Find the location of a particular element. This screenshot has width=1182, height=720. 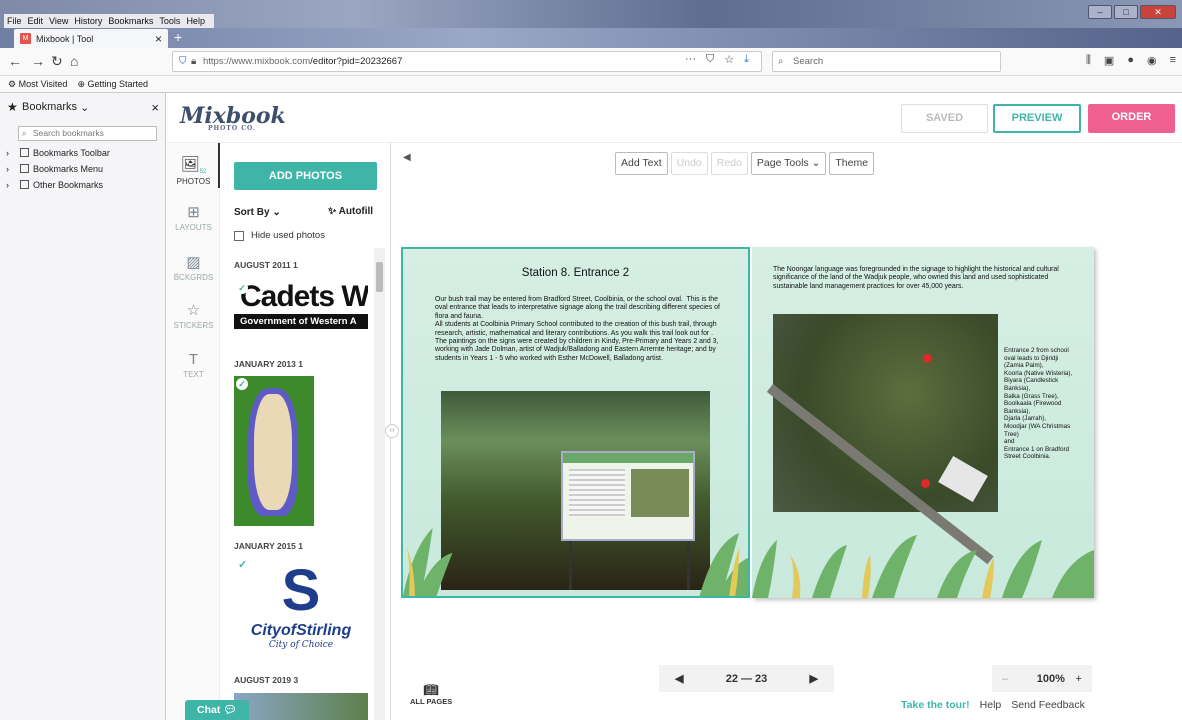

chevron-down-icon: ⌄ is located at coordinates (84, 107).